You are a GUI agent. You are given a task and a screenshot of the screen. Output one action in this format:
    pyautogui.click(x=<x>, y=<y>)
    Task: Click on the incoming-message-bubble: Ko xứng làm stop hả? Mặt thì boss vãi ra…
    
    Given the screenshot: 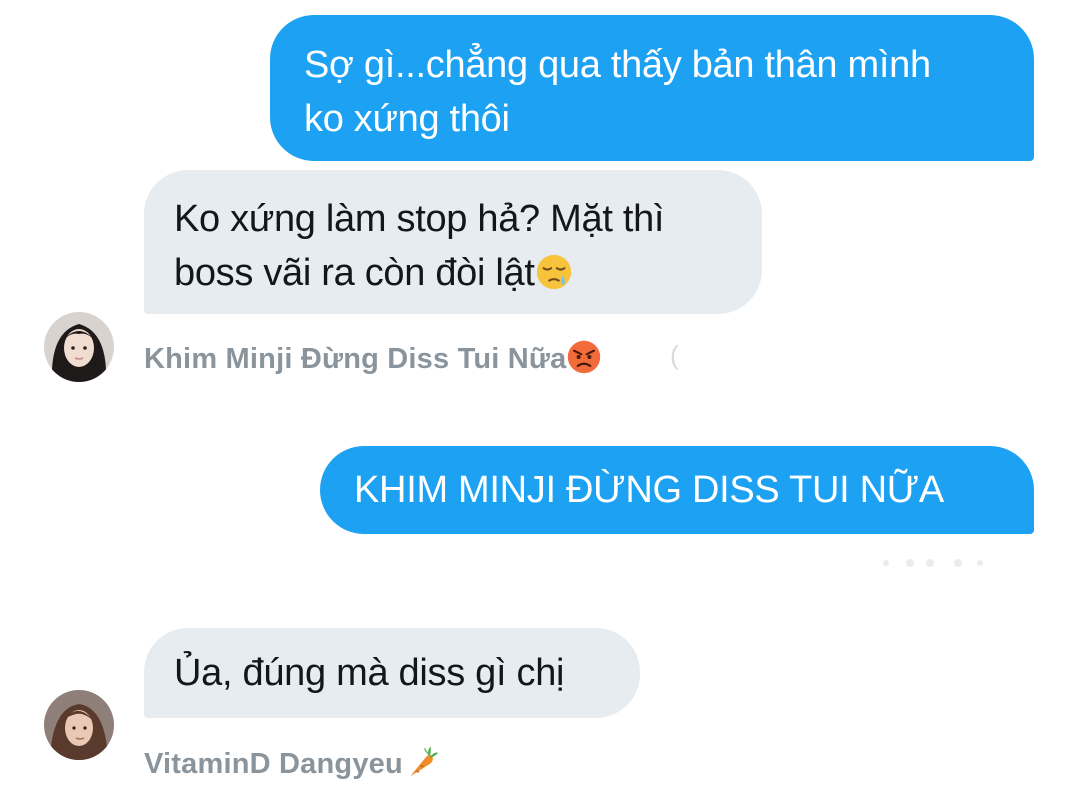 What is the action you would take?
    pyautogui.click(x=453, y=242)
    